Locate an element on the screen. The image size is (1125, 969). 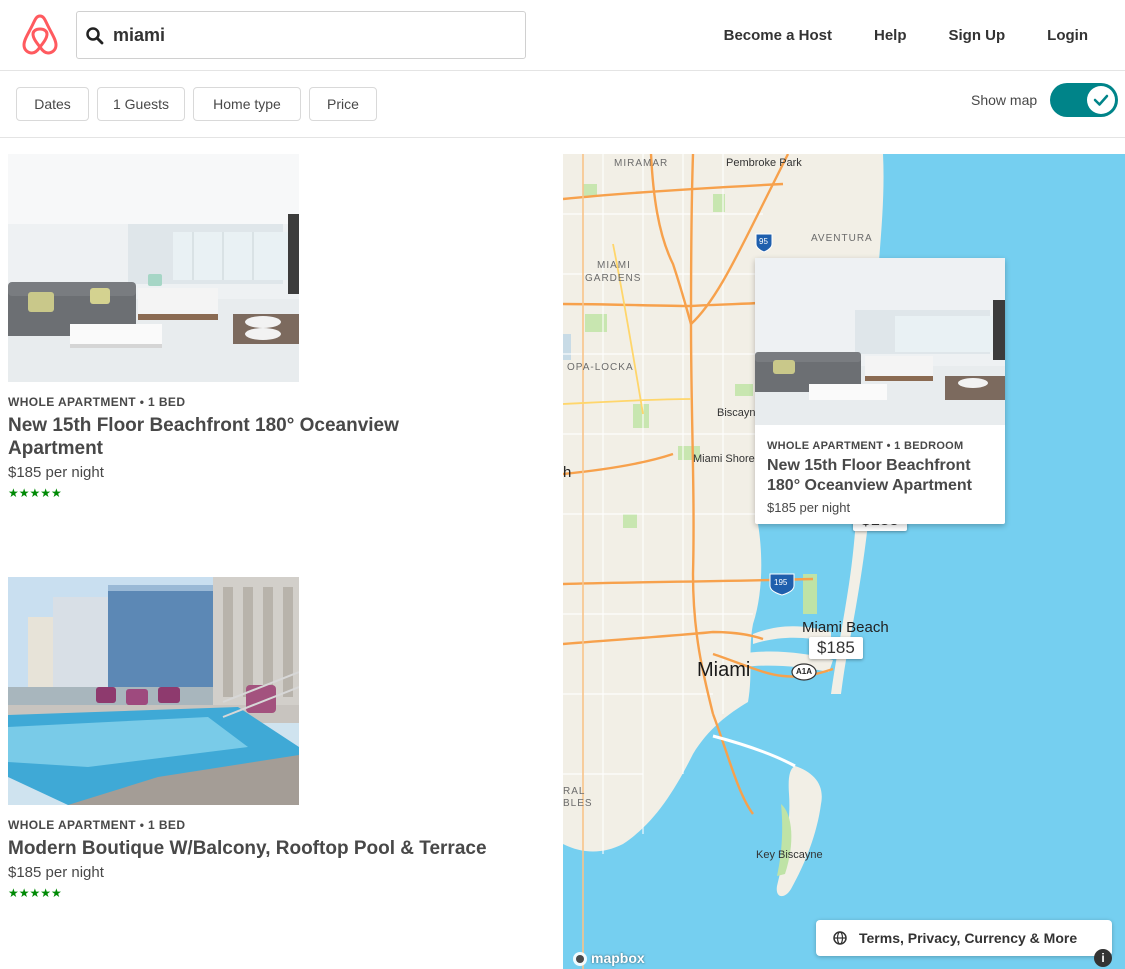
top-nav: Become a Host Help Sign Up Login is located at coordinates (914, 35).